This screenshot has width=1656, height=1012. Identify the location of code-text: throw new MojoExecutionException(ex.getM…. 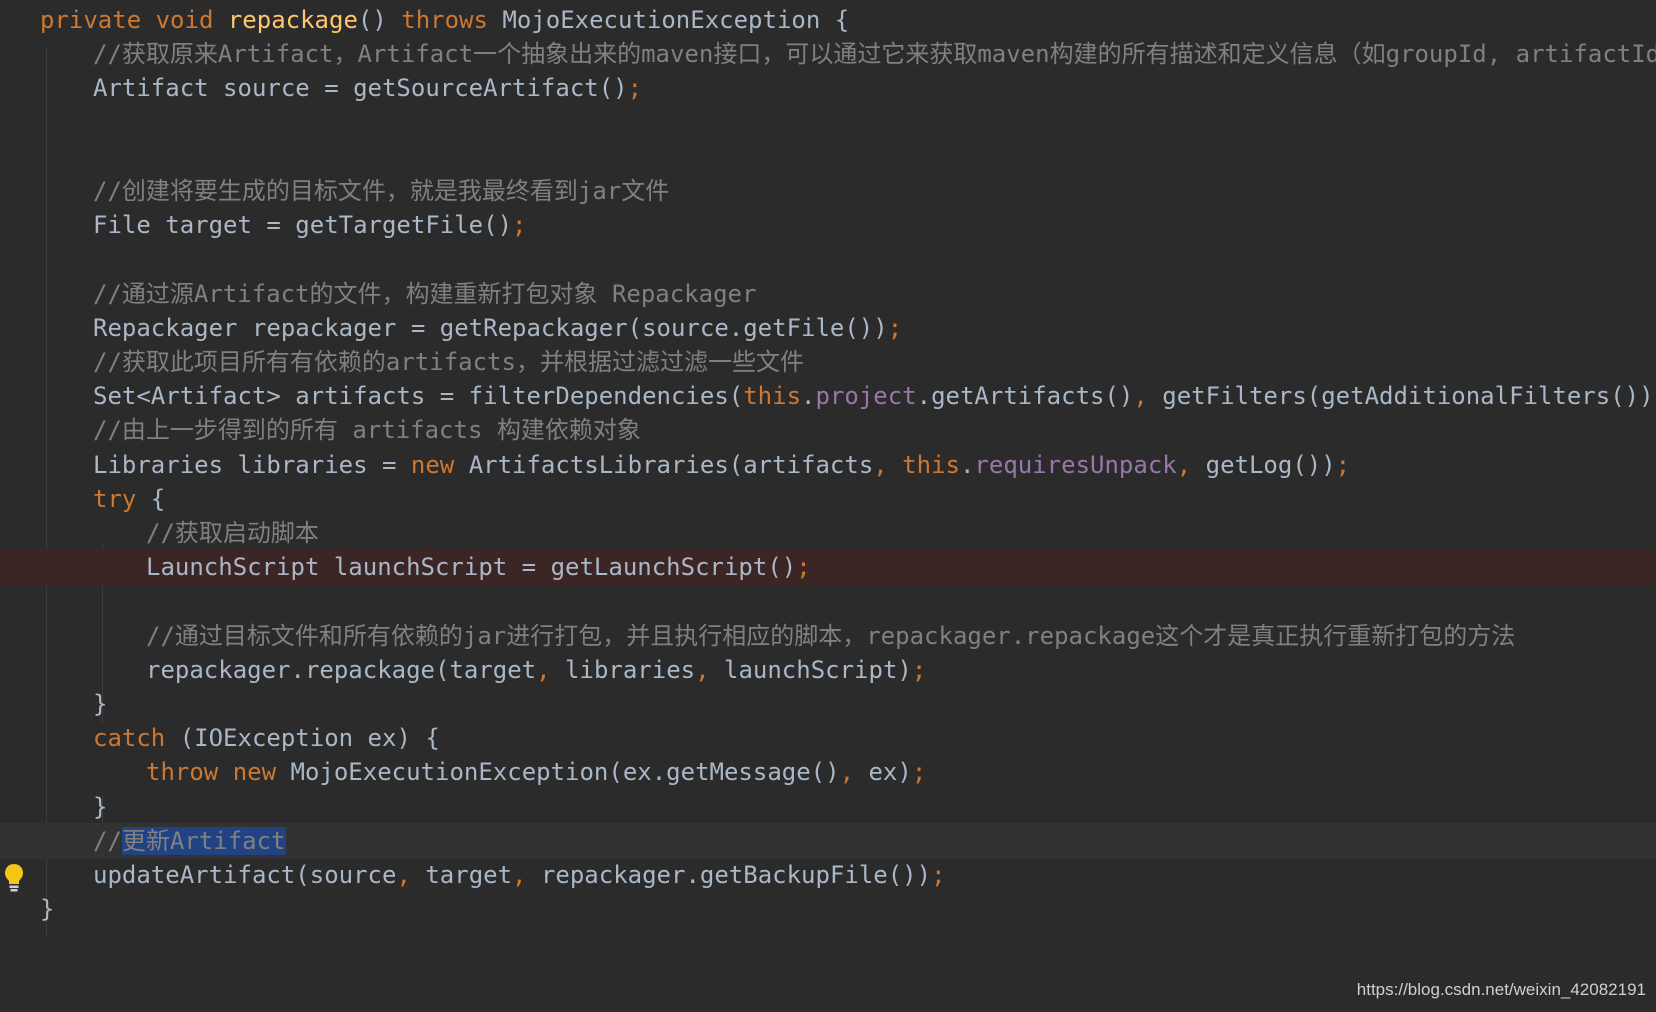
(536, 772).